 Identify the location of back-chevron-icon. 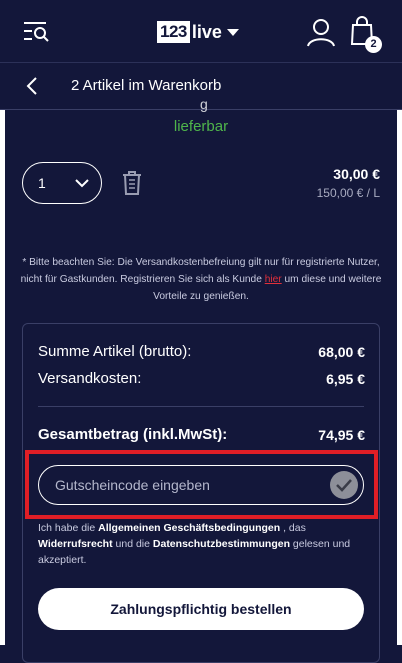
(32, 86).